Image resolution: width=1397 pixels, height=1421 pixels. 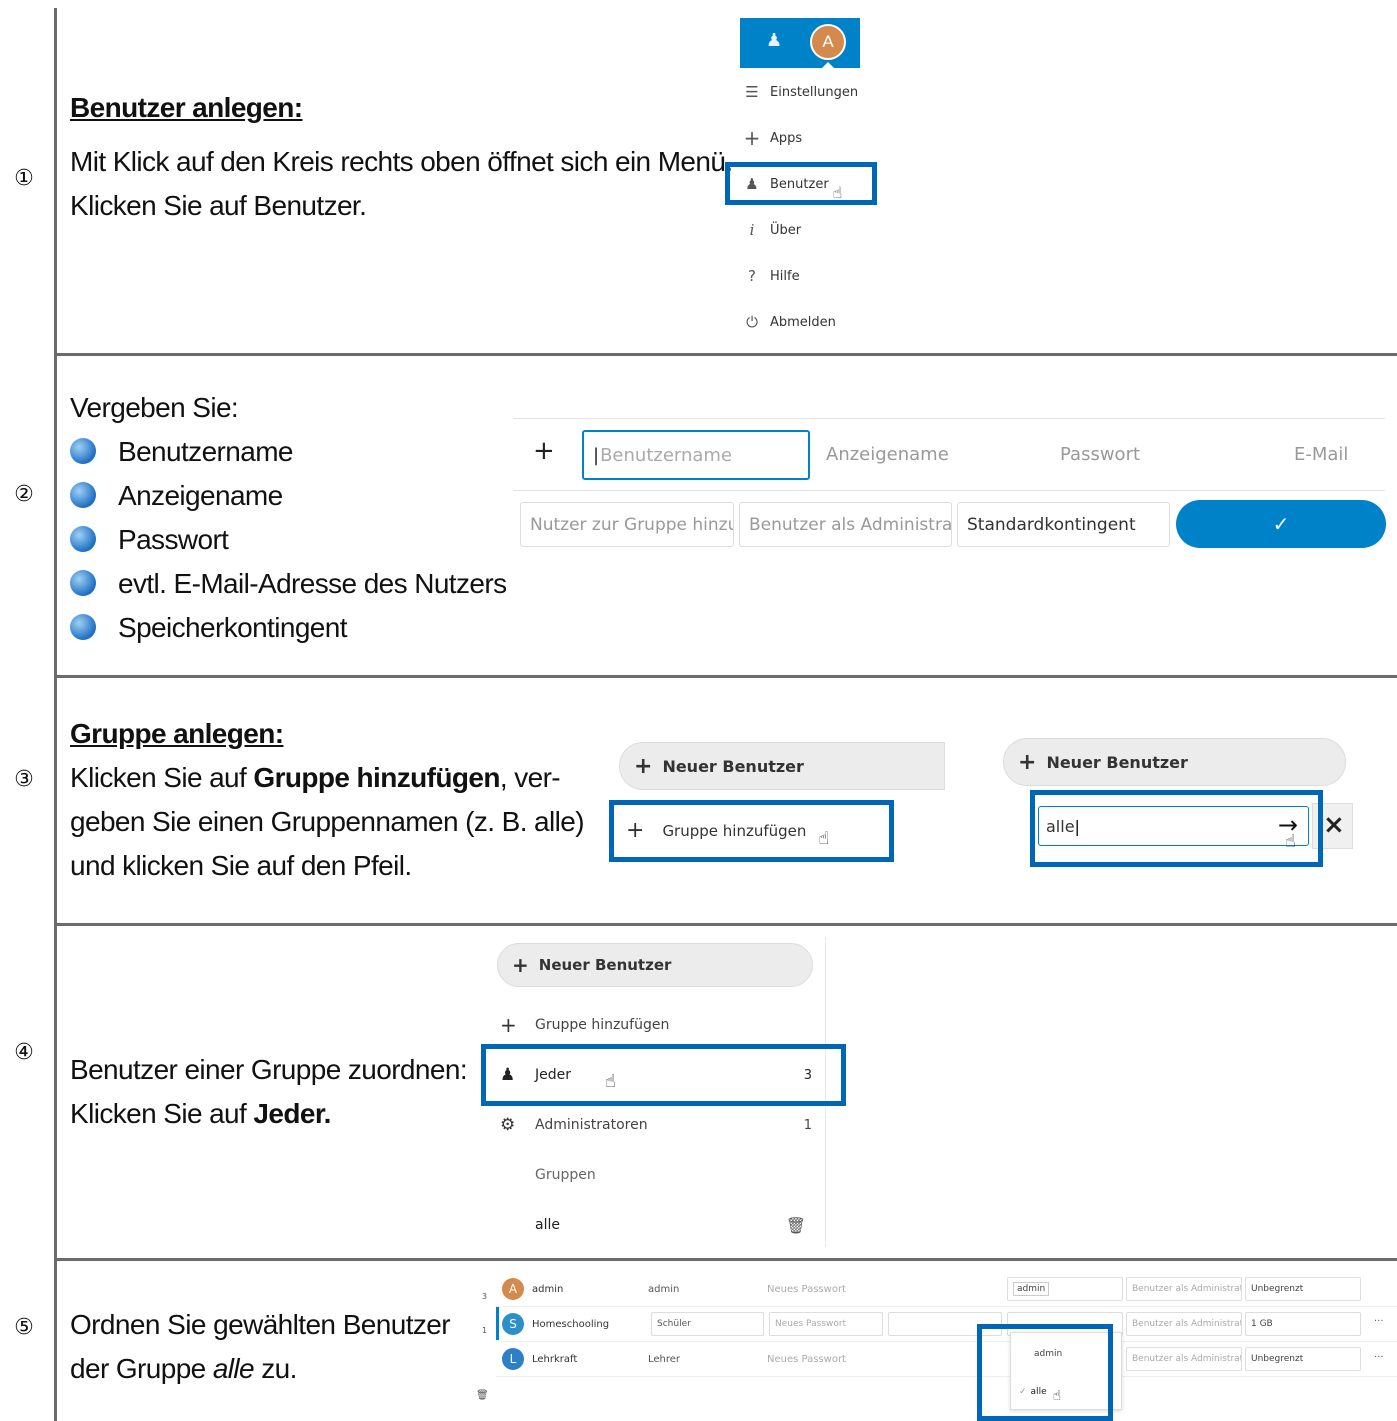 What do you see at coordinates (1334, 825) in the screenshot?
I see `close-icon: ×` at bounding box center [1334, 825].